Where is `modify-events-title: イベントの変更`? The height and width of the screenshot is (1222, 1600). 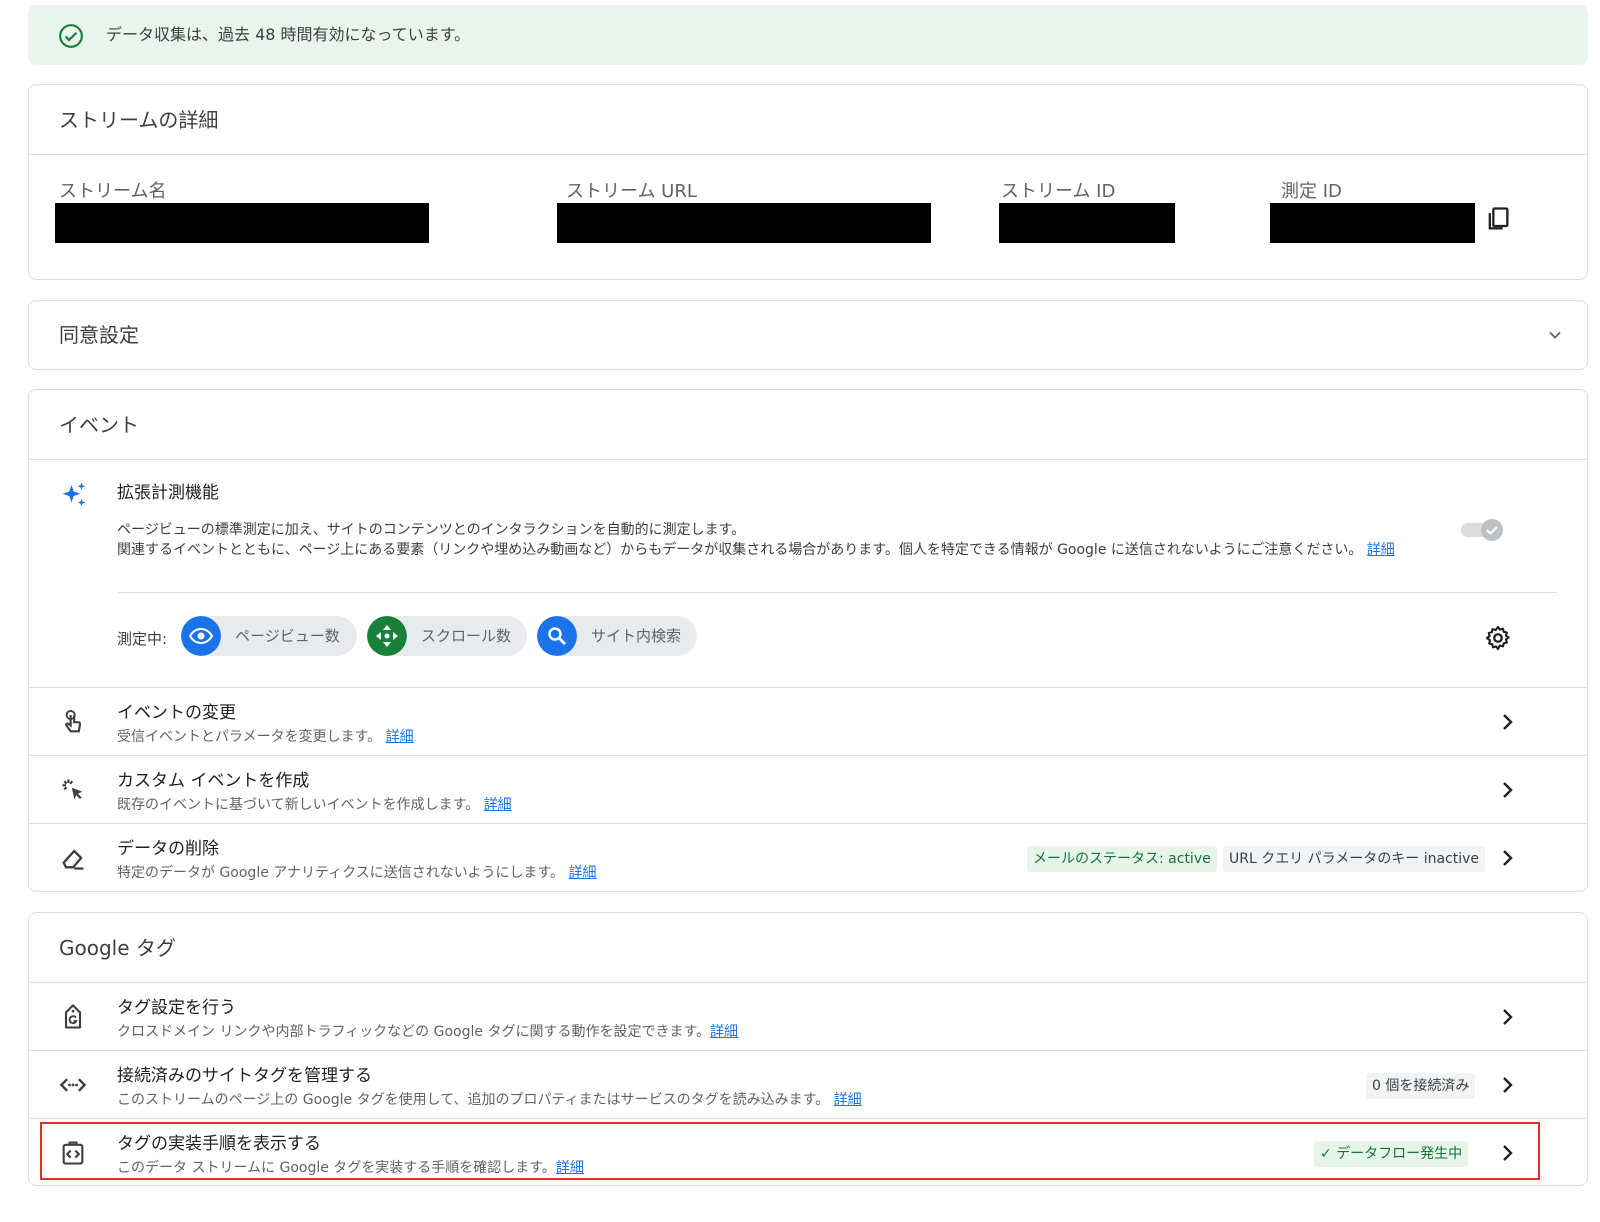 modify-events-title: イベントの変更 is located at coordinates (176, 713).